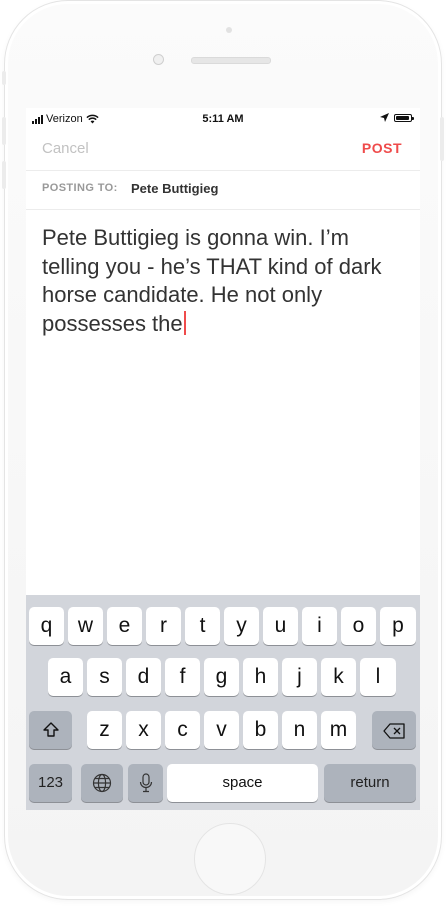  I want to click on space-key: space, so click(242, 783).